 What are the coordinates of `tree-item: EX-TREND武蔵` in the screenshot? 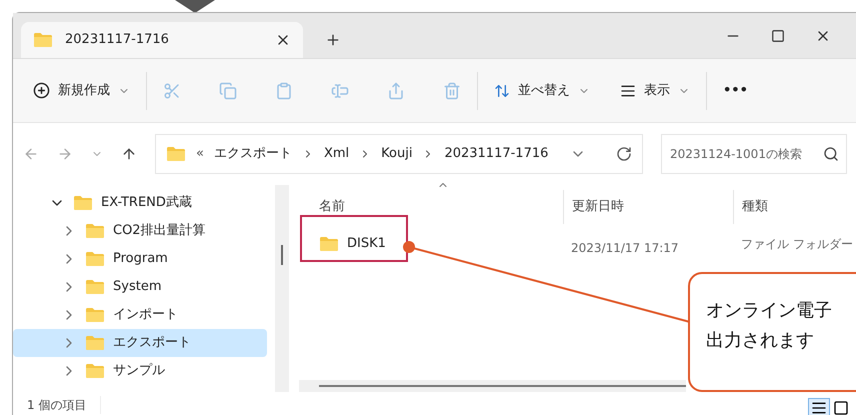 It's located at (140, 203).